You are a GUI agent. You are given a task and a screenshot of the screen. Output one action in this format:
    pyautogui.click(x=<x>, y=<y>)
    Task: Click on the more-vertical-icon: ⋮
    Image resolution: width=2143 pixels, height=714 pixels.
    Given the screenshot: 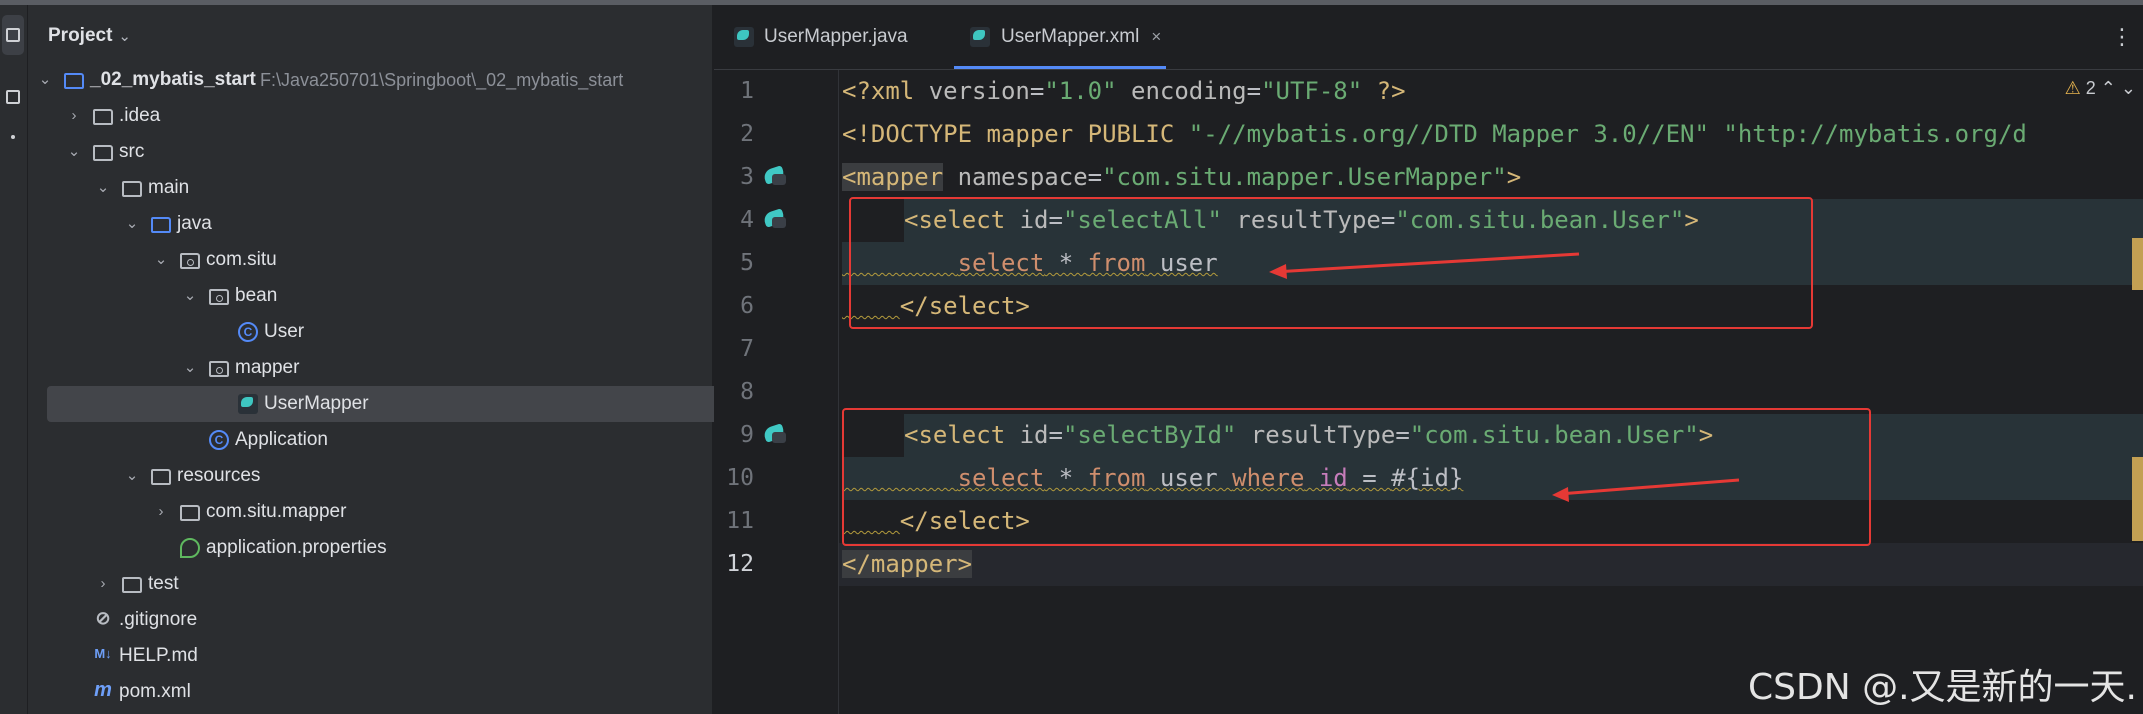 What is the action you would take?
    pyautogui.click(x=2122, y=37)
    